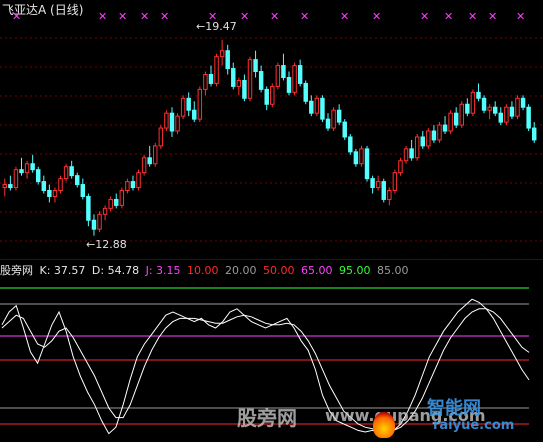 This screenshot has height=442, width=543. Describe the element at coordinates (115, 270) in the screenshot. I see `d-value: D: 54.78` at that location.